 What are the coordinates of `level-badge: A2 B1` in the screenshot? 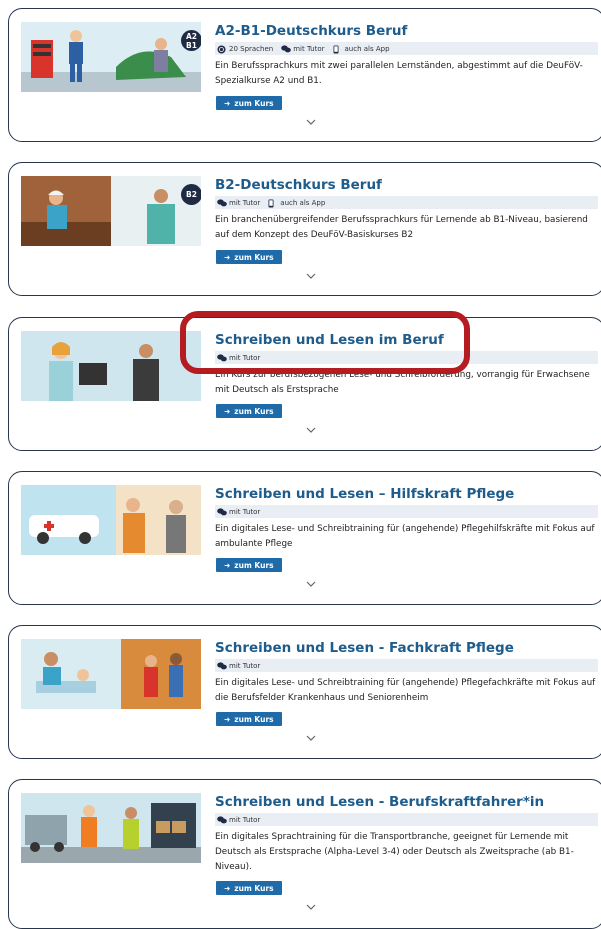 It's located at (191, 40).